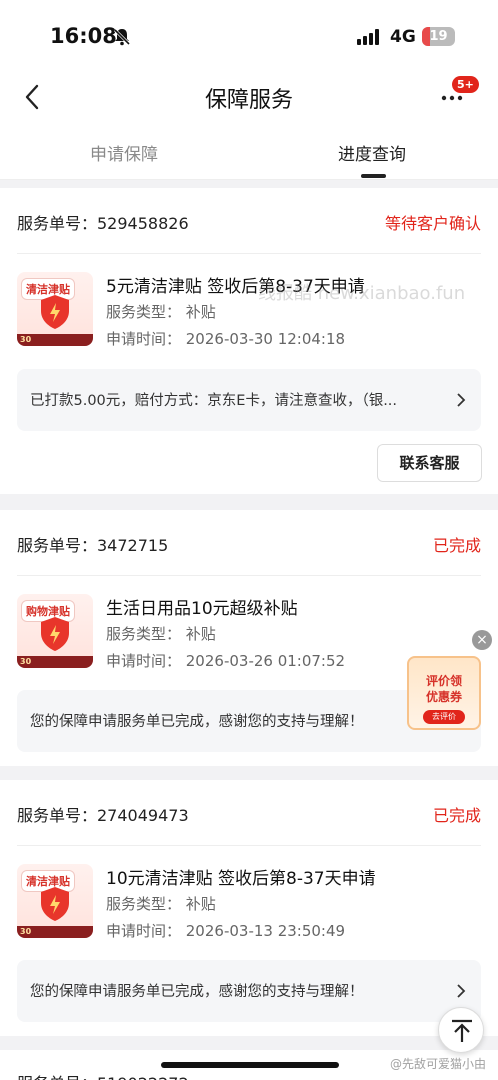 The height and width of the screenshot is (1080, 498). I want to click on tab-bar: 申请保障 进度查询, so click(249, 152).